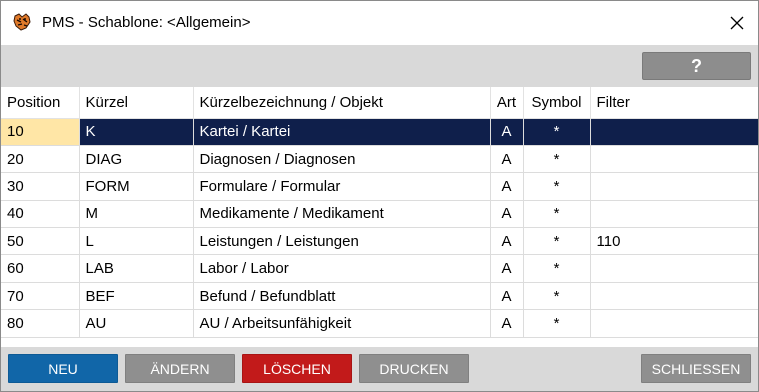  Describe the element at coordinates (557, 103) in the screenshot. I see `column-header-symbol: Symbol` at that location.